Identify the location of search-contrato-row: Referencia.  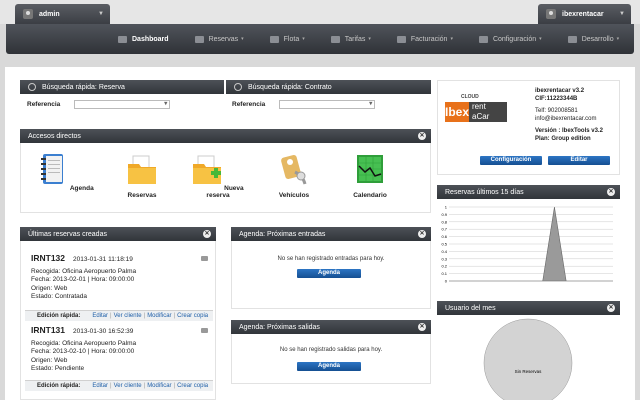
(304, 104).